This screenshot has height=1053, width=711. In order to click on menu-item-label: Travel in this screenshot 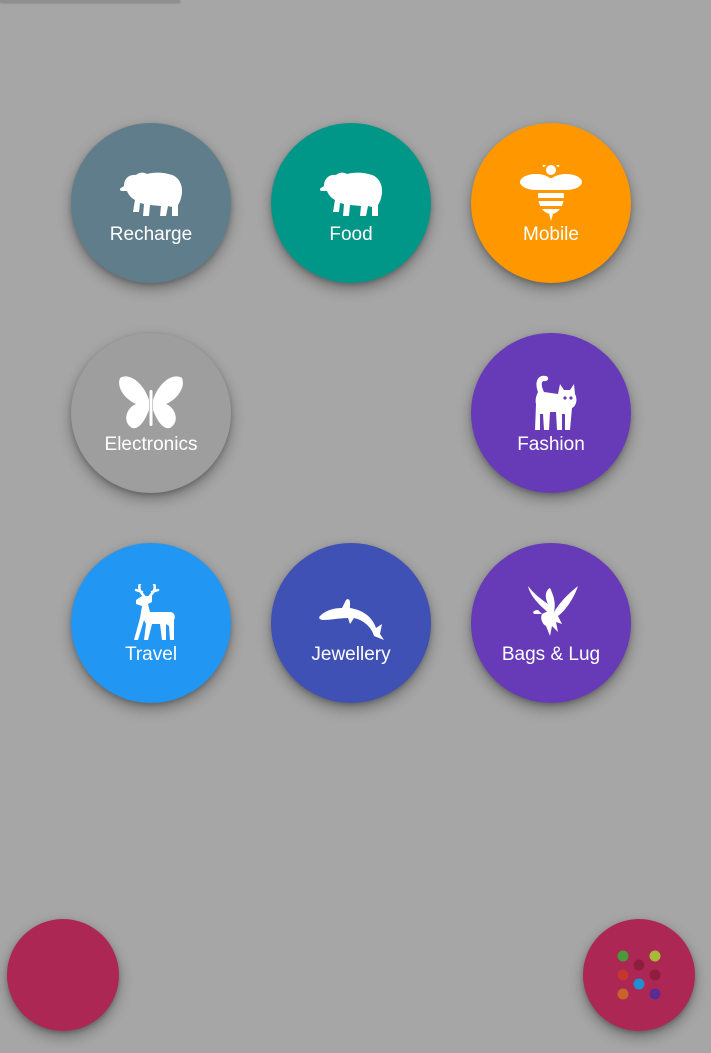, I will do `click(151, 654)`.